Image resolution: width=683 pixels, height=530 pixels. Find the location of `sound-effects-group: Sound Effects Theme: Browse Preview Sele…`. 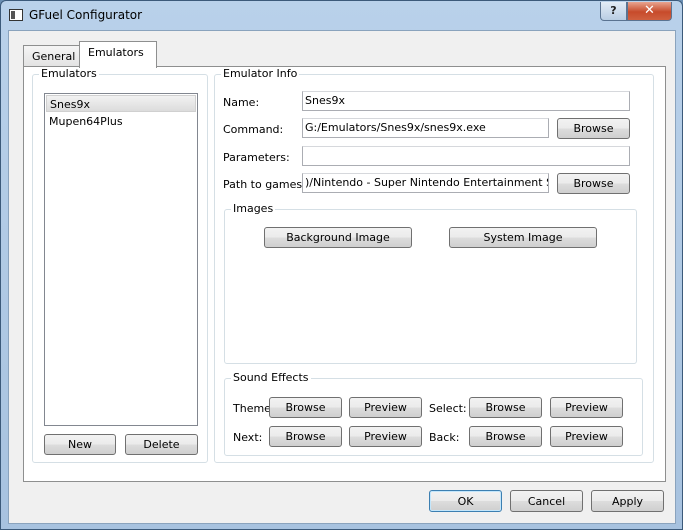

sound-effects-group: Sound Effects Theme: Browse Preview Sele… is located at coordinates (433, 413).